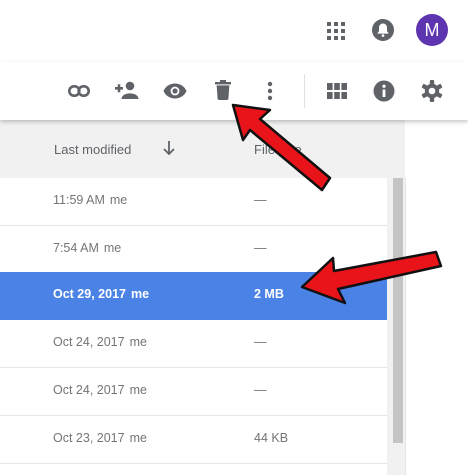 The height and width of the screenshot is (475, 468). Describe the element at coordinates (79, 91) in the screenshot. I see `get-link-icon` at that location.